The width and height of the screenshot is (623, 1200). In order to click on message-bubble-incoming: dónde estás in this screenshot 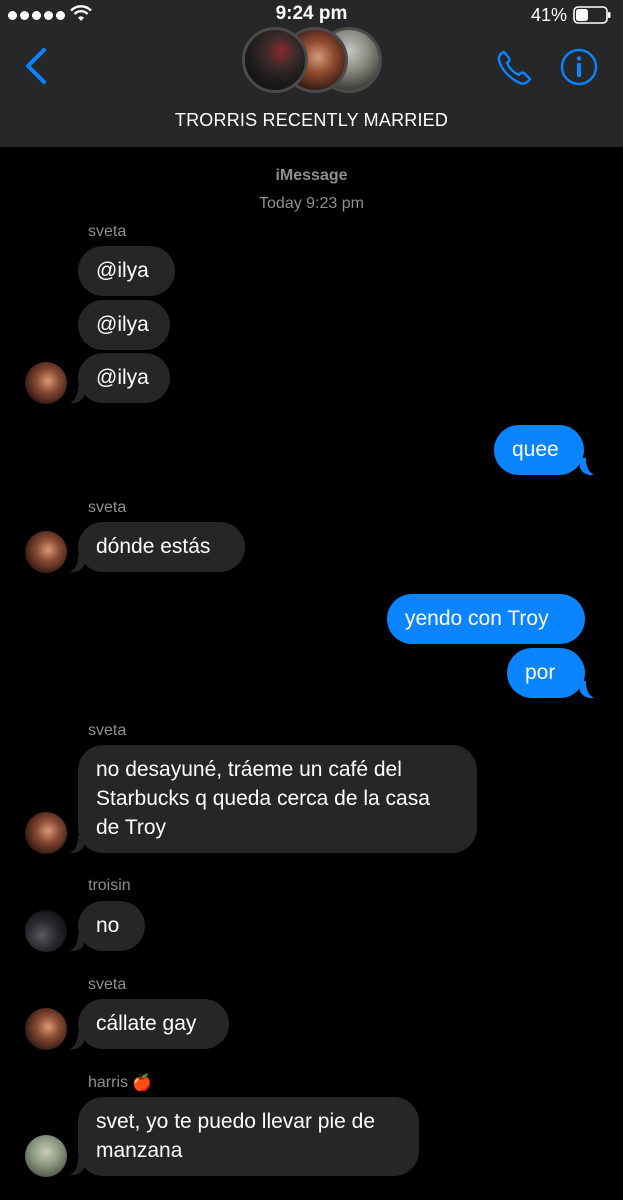, I will do `click(161, 547)`.